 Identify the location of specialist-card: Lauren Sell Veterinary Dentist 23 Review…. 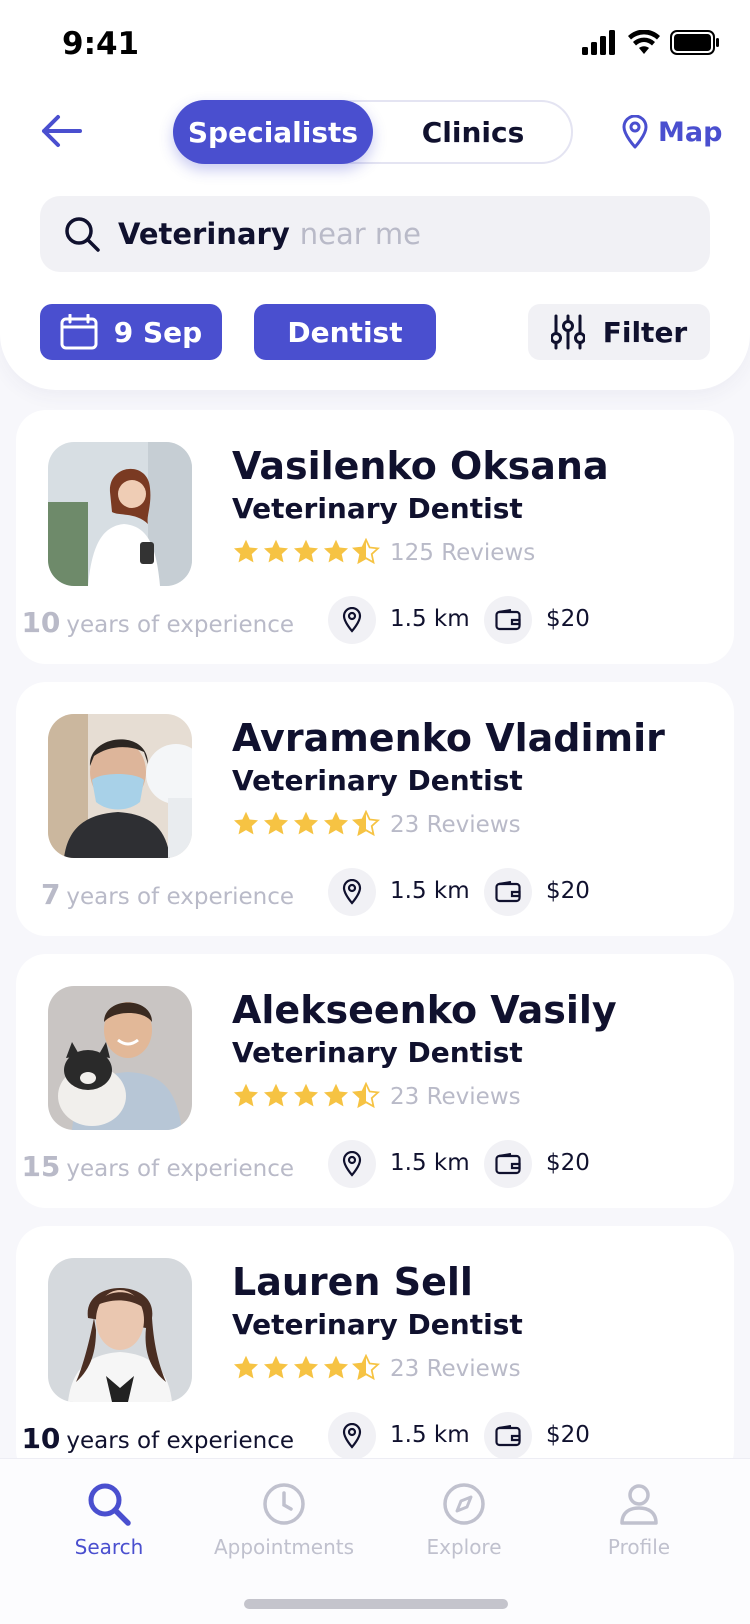
(375, 1353).